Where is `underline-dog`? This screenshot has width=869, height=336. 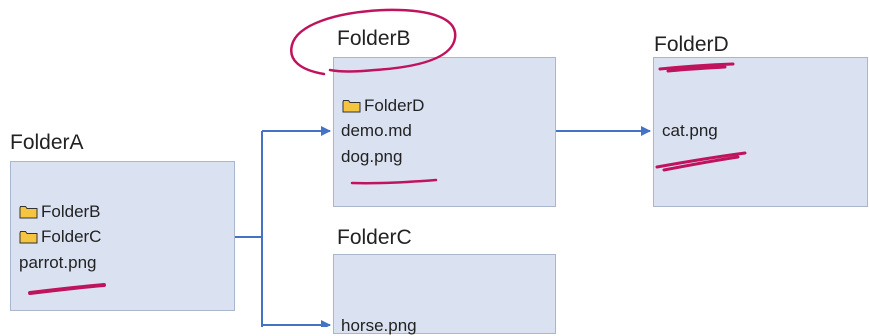
underline-dog is located at coordinates (394, 181).